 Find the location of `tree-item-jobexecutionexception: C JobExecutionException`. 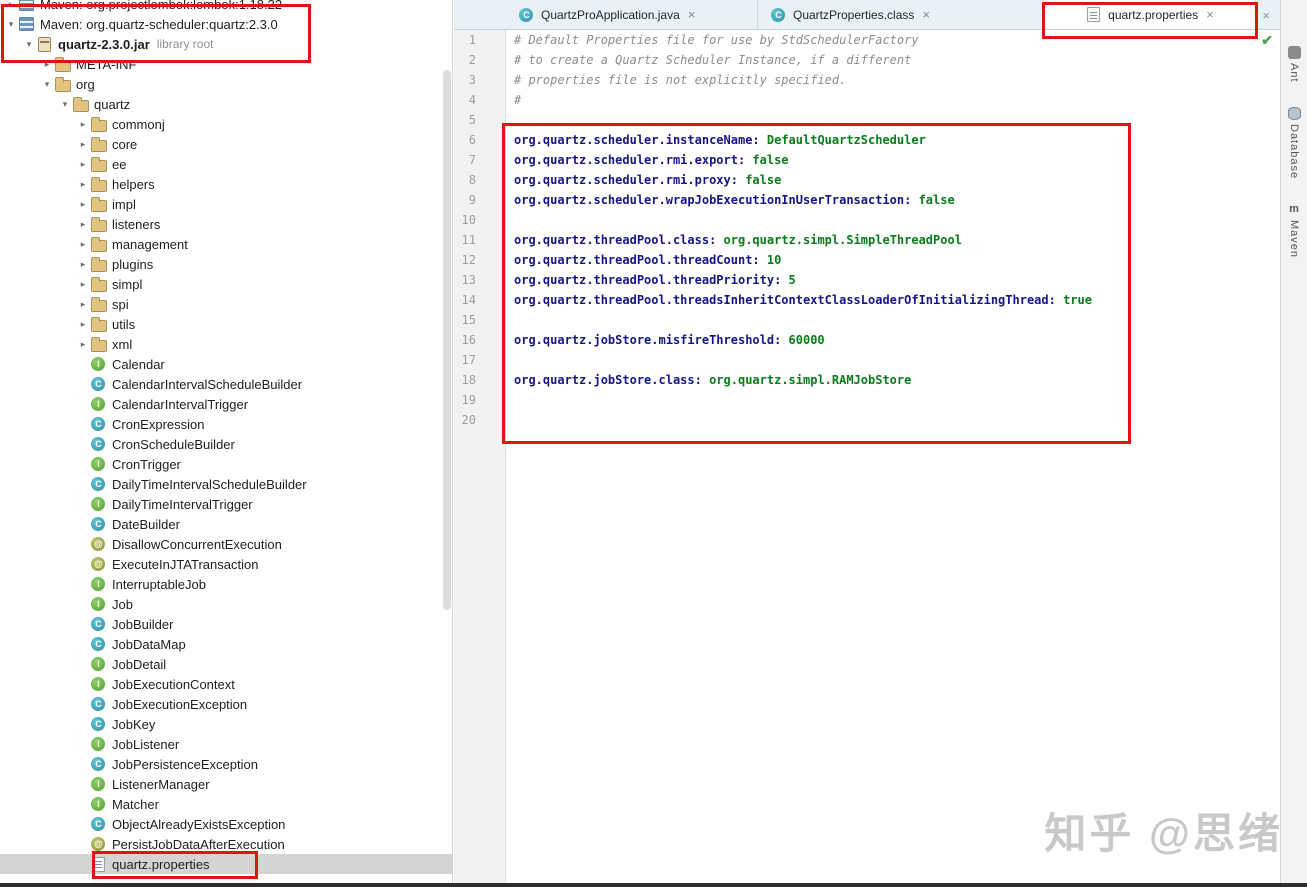

tree-item-jobexecutionexception: C JobExecutionException is located at coordinates (226, 704).